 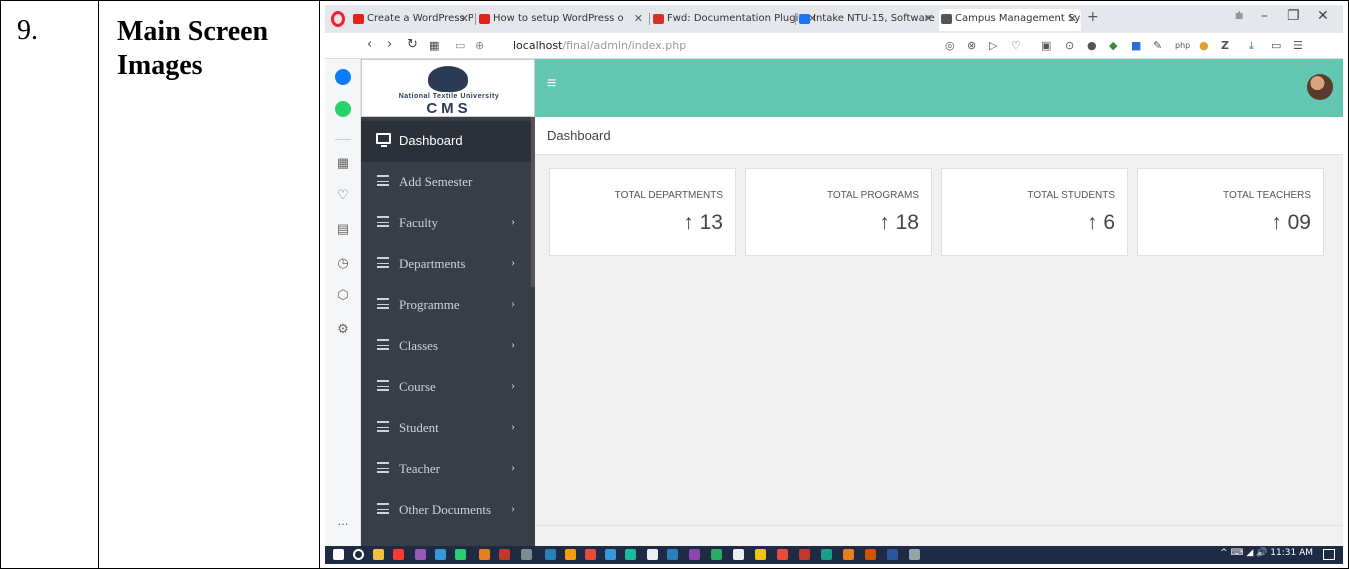 What do you see at coordinates (446, 305) in the screenshot?
I see `sidebar-item-programme: Programme ›` at bounding box center [446, 305].